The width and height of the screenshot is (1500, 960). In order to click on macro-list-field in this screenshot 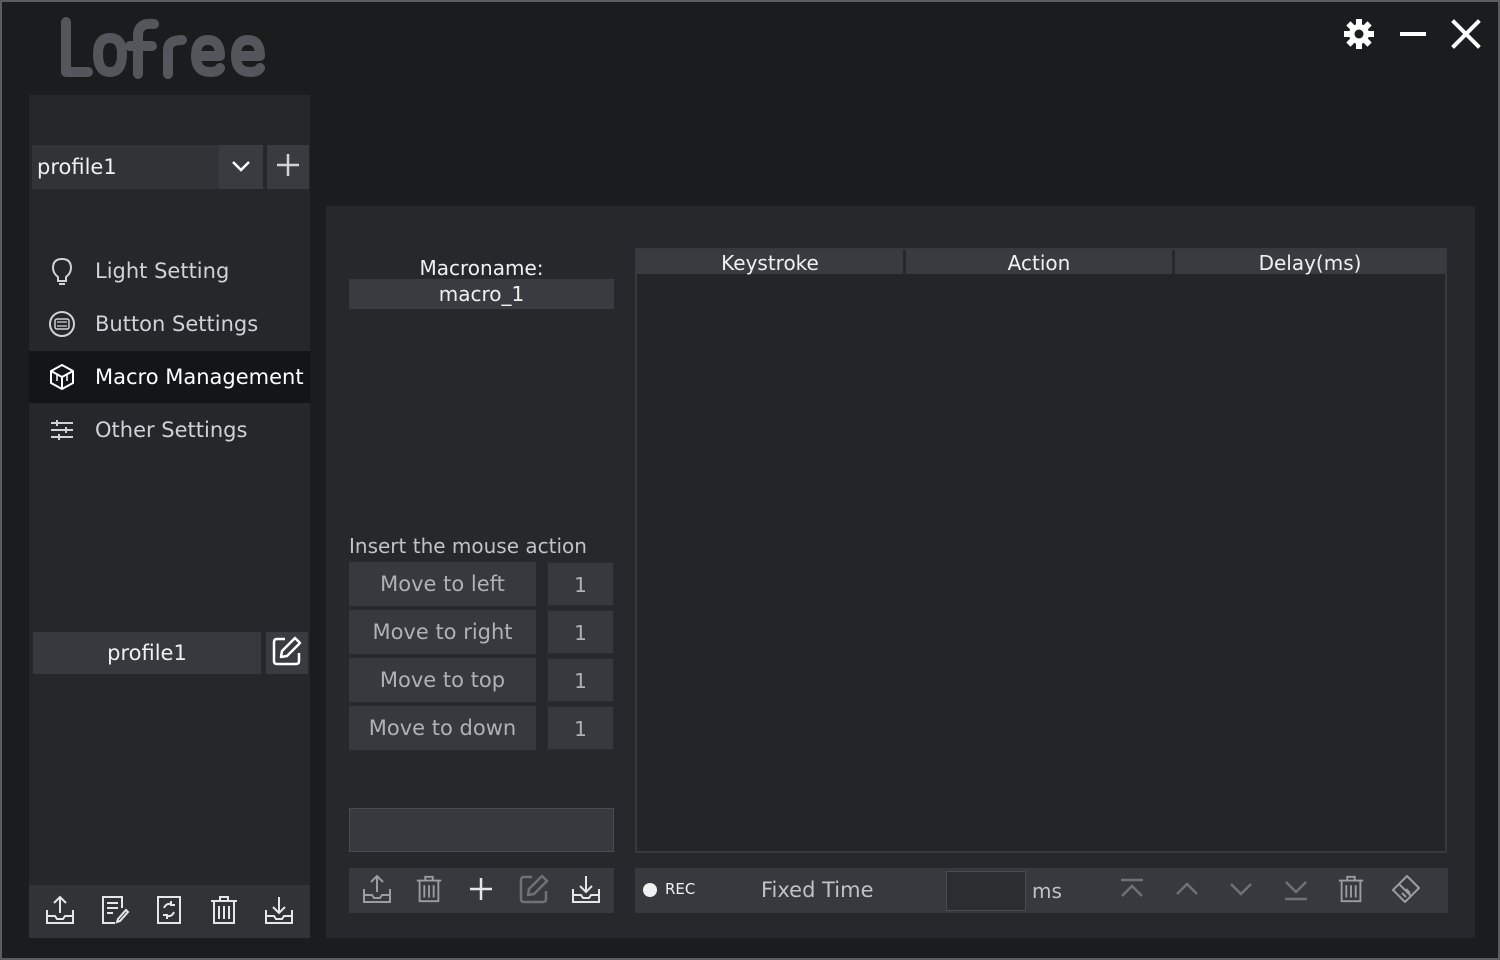, I will do `click(481, 830)`.